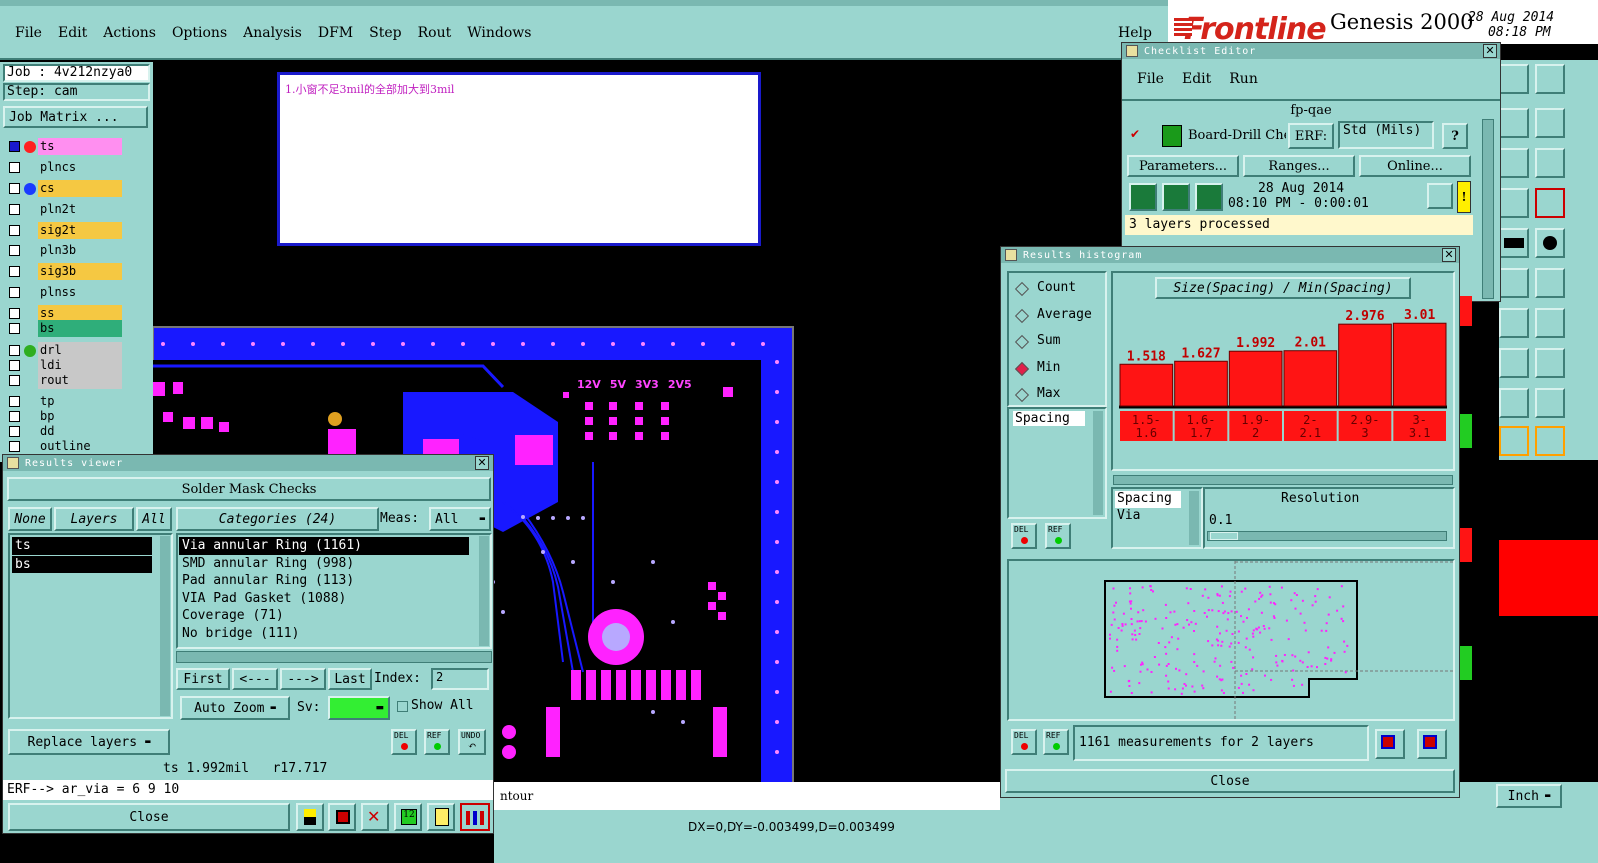 This screenshot has height=863, width=1598. What do you see at coordinates (1243, 79) in the screenshot?
I see `checklist-menu-run: Run` at bounding box center [1243, 79].